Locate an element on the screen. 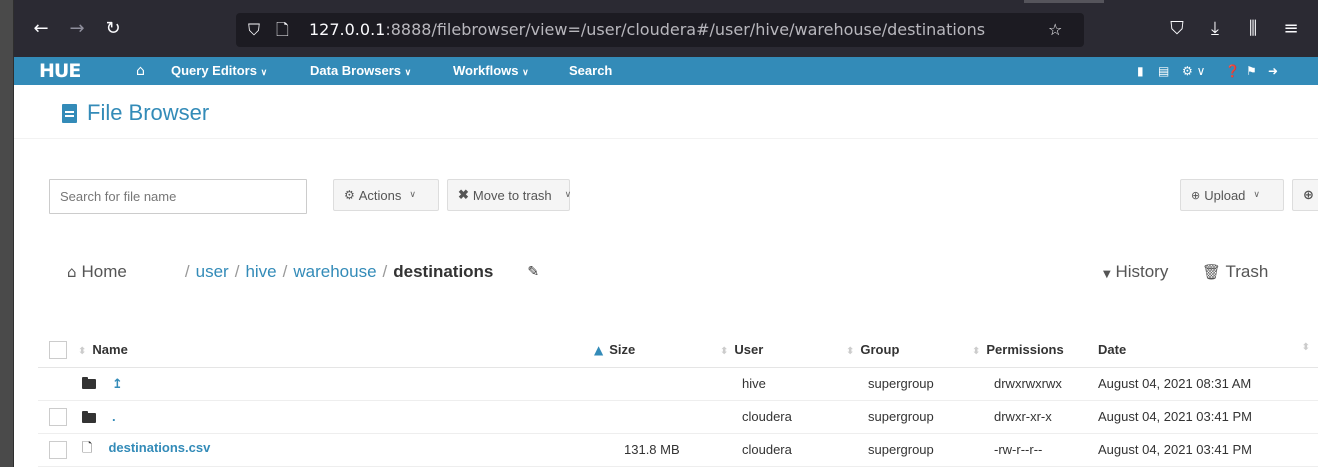 The image size is (1318, 467). select-all-cell is located at coordinates (56, 350).